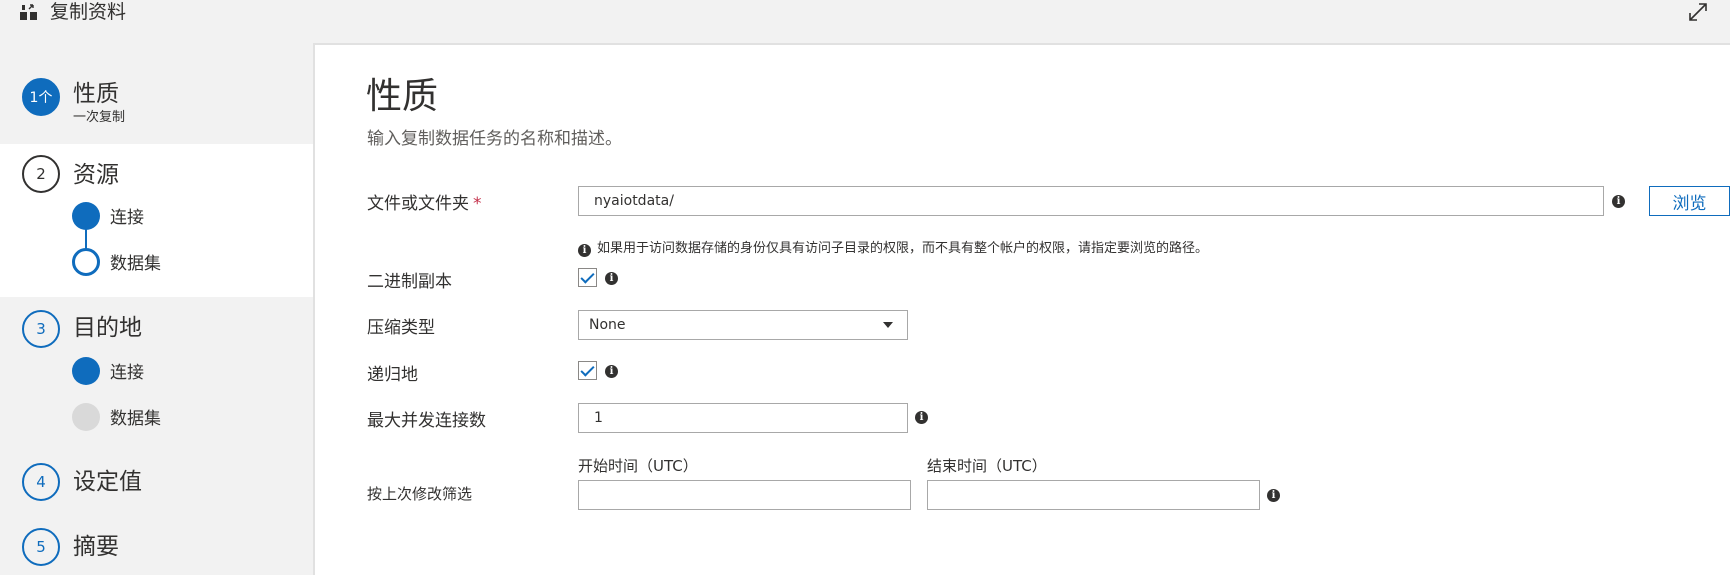 The height and width of the screenshot is (575, 1730). I want to click on required-mark: *, so click(477, 204).